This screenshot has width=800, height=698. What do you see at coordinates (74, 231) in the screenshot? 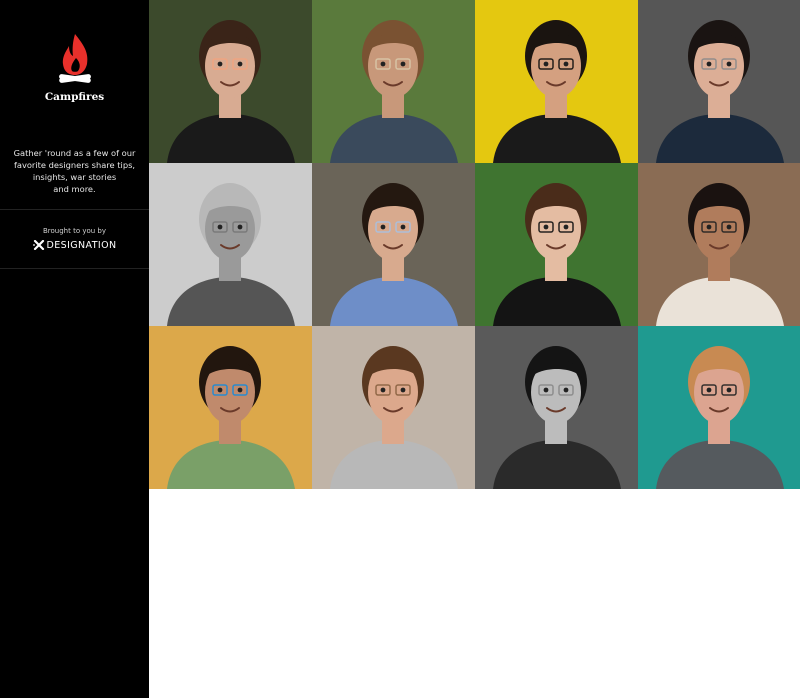
I see `sponsor-label: Brought to you by` at bounding box center [74, 231].